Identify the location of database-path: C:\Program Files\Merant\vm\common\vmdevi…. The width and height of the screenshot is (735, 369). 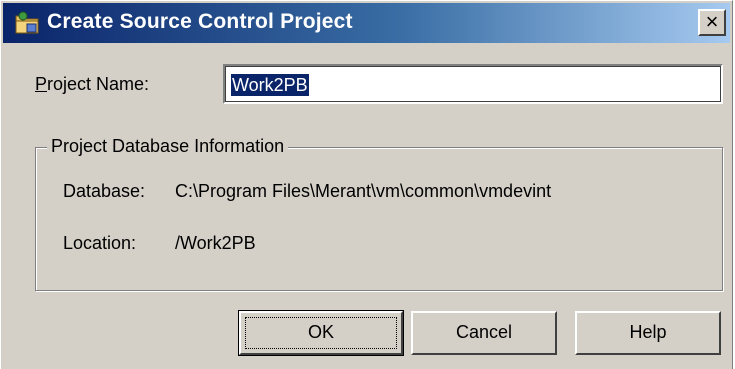
(363, 191).